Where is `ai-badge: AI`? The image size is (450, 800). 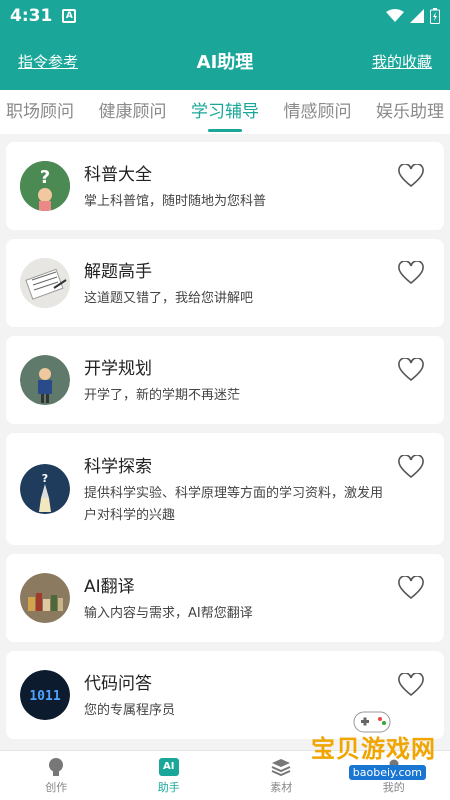
ai-badge: AI is located at coordinates (168, 766).